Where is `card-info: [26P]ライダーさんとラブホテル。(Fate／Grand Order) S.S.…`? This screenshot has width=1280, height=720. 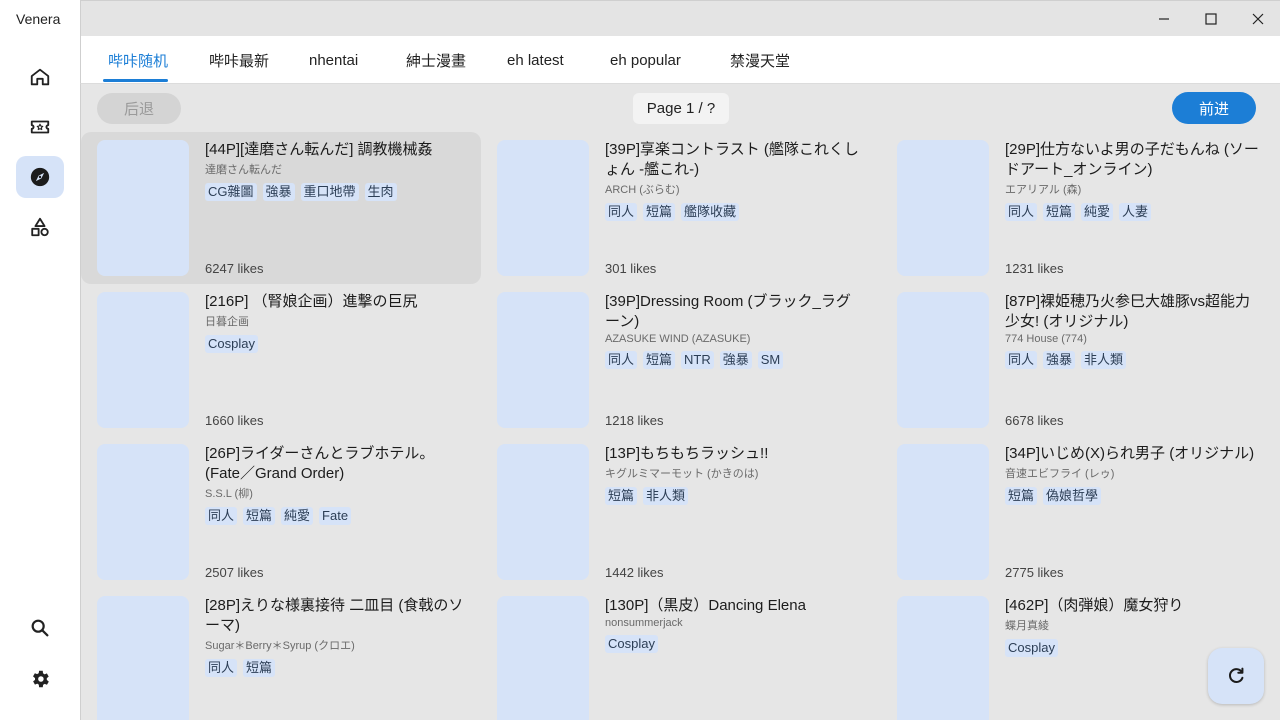 card-info: [26P]ライダーさんとラブホテル。(Fate／Grand Order) S.S.… is located at coordinates (335, 512).